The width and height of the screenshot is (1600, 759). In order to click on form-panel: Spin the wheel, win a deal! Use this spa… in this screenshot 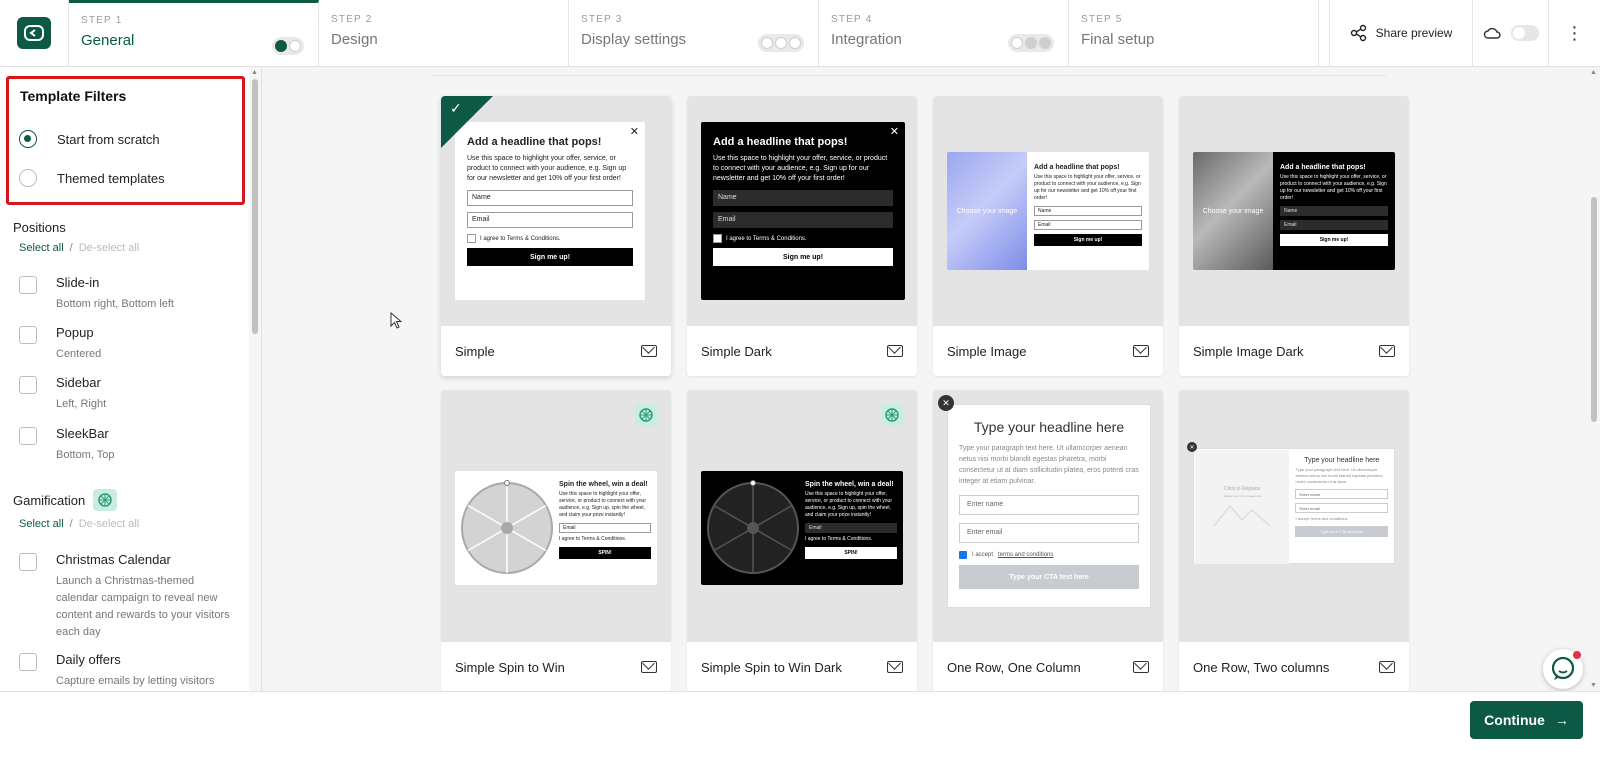, I will do `click(606, 528)`.